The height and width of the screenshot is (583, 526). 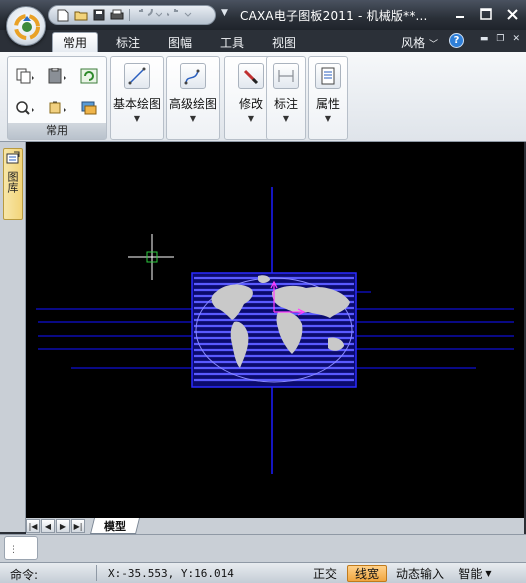 What do you see at coordinates (475, 573) in the screenshot?
I see `smart-snap-toggle: 智能 ▼` at bounding box center [475, 573].